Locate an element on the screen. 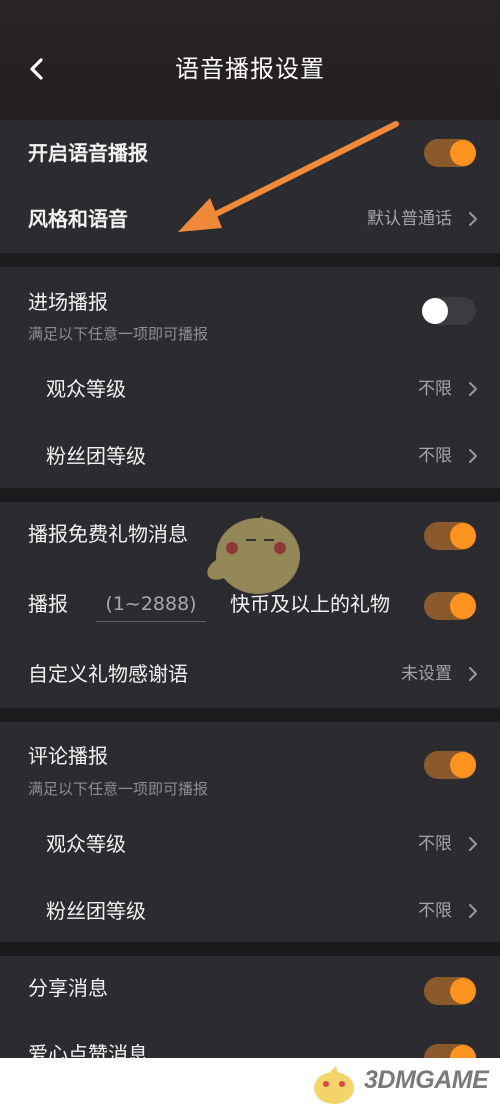 This screenshot has width=500, height=1111. comment-broadcast-subtitle: 满足以下任意一项即可播报 is located at coordinates (118, 789).